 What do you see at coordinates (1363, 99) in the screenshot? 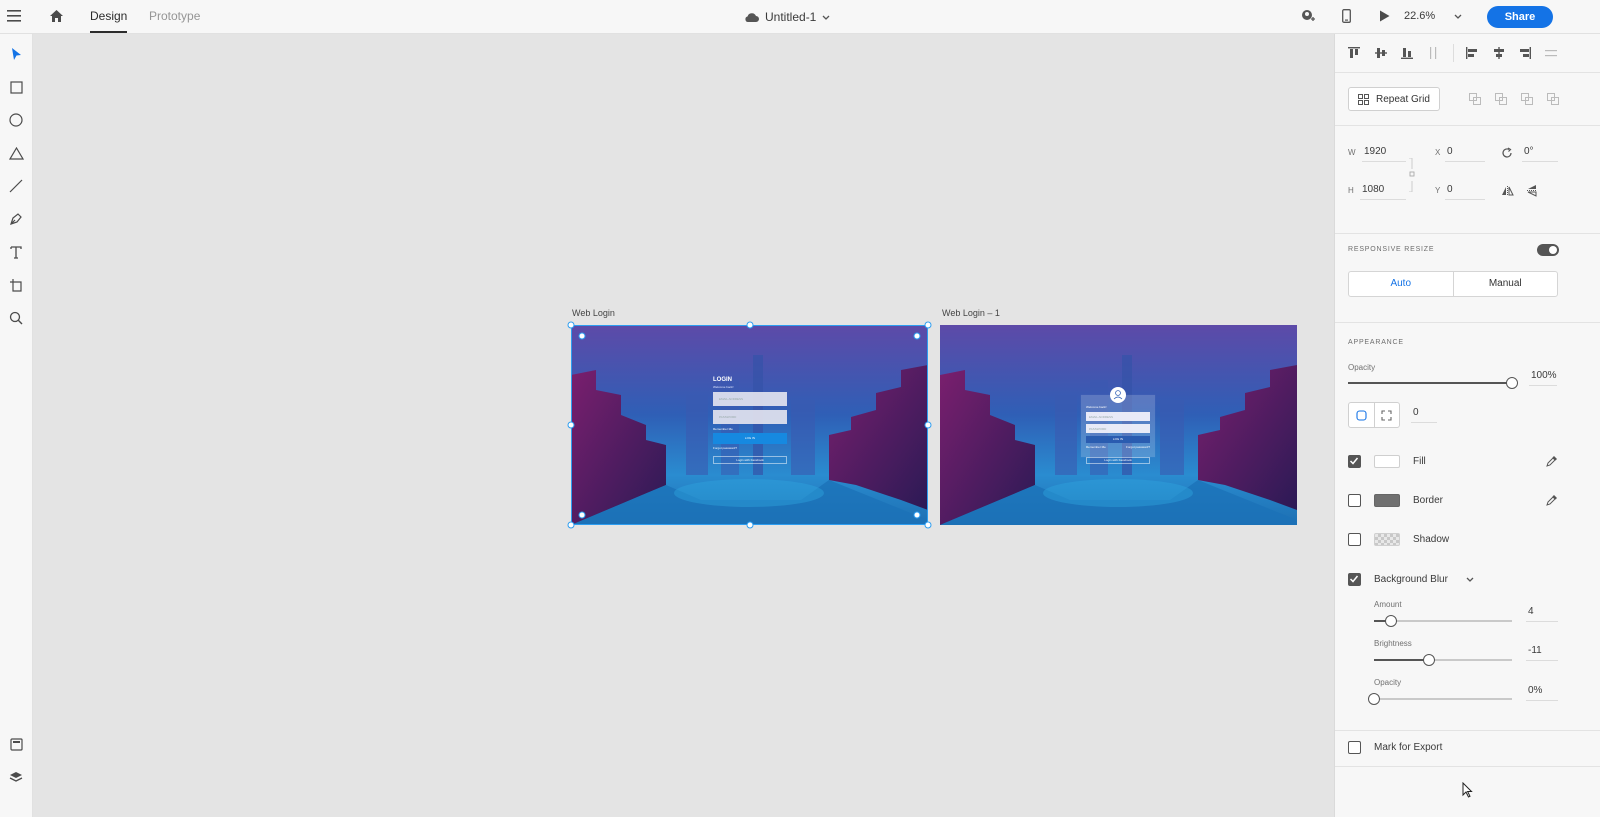
I see `repeat-grid-icon` at bounding box center [1363, 99].